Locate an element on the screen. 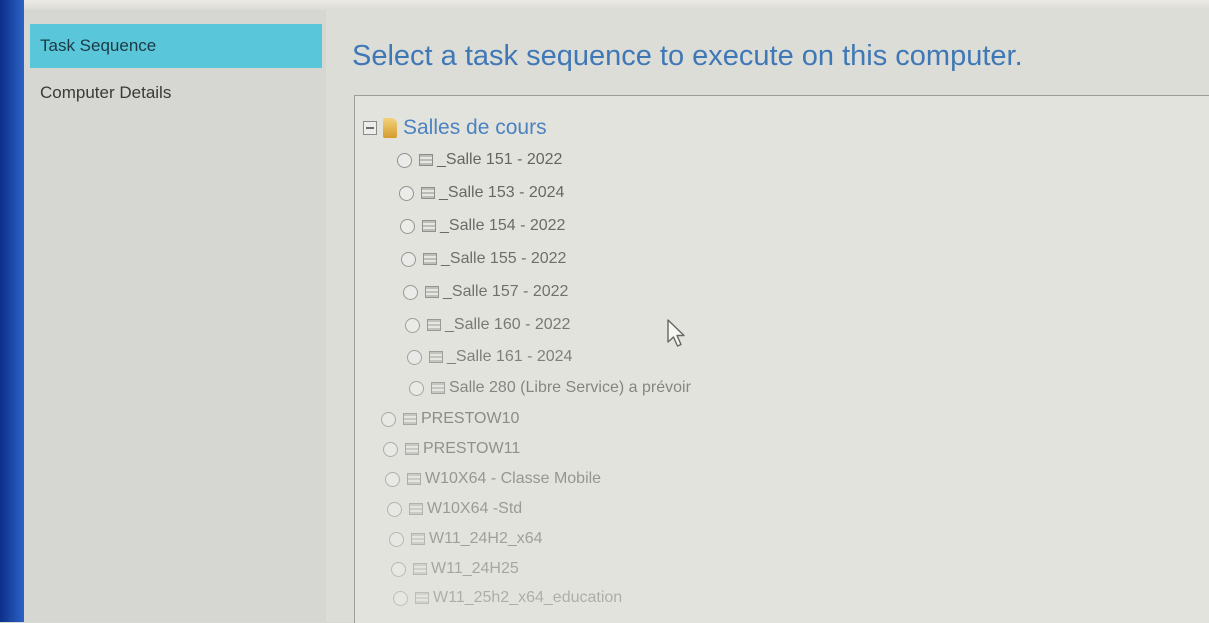  tree-group-label: Salles de cours is located at coordinates (475, 127).